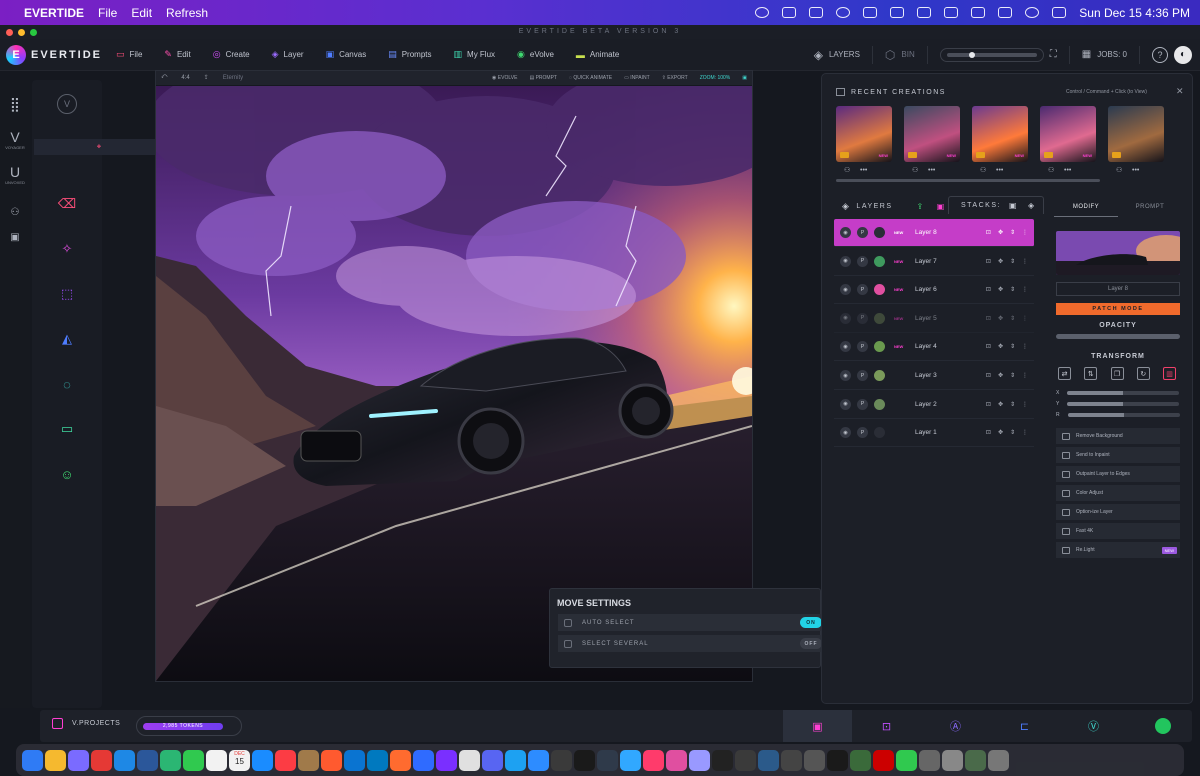  I want to click on clock: Sun Dec 15 4:36 PM, so click(1134, 13).